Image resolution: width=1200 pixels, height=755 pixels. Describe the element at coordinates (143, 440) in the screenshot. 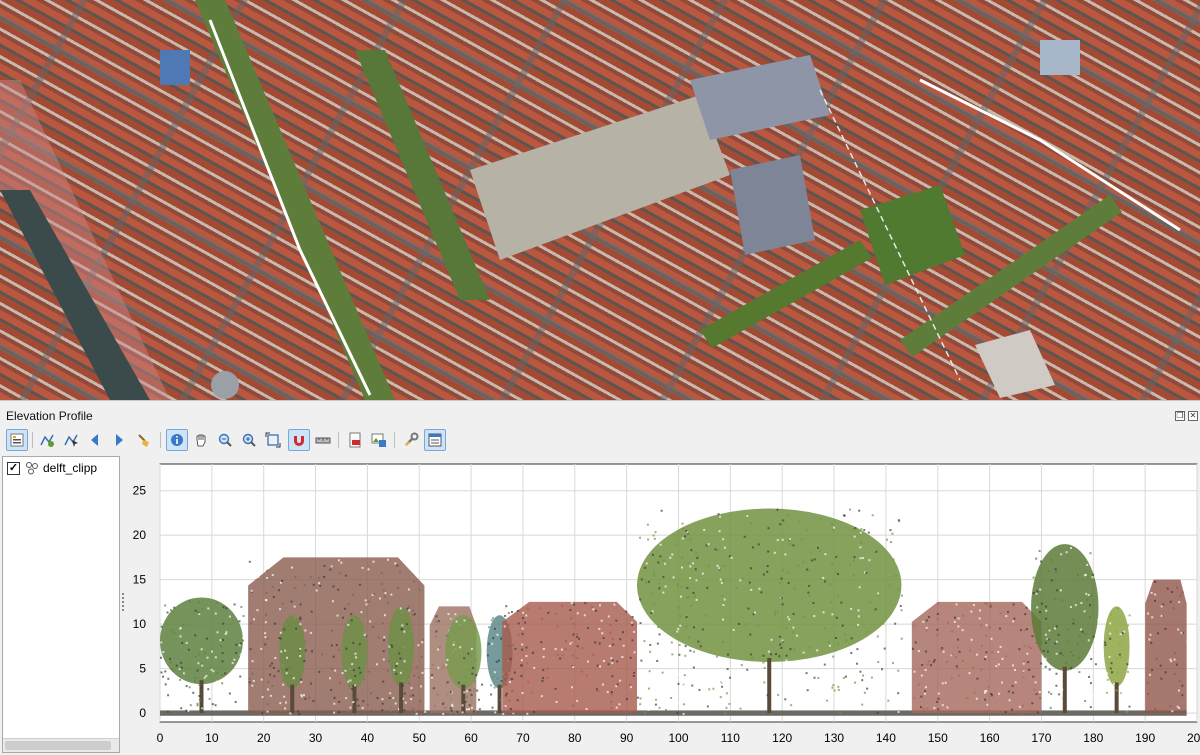

I see `clear-curve-button` at that location.